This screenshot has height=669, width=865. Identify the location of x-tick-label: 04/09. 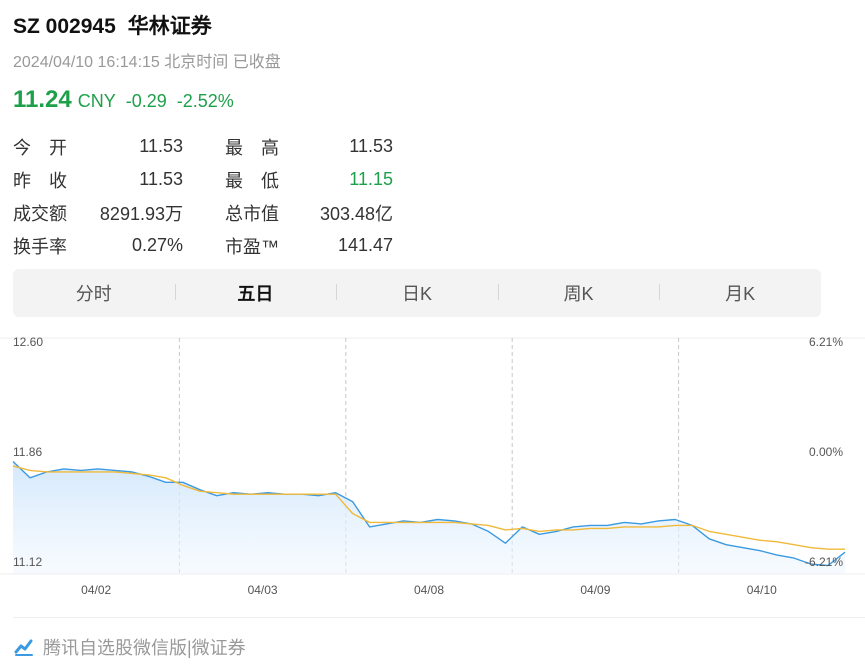
(595, 590).